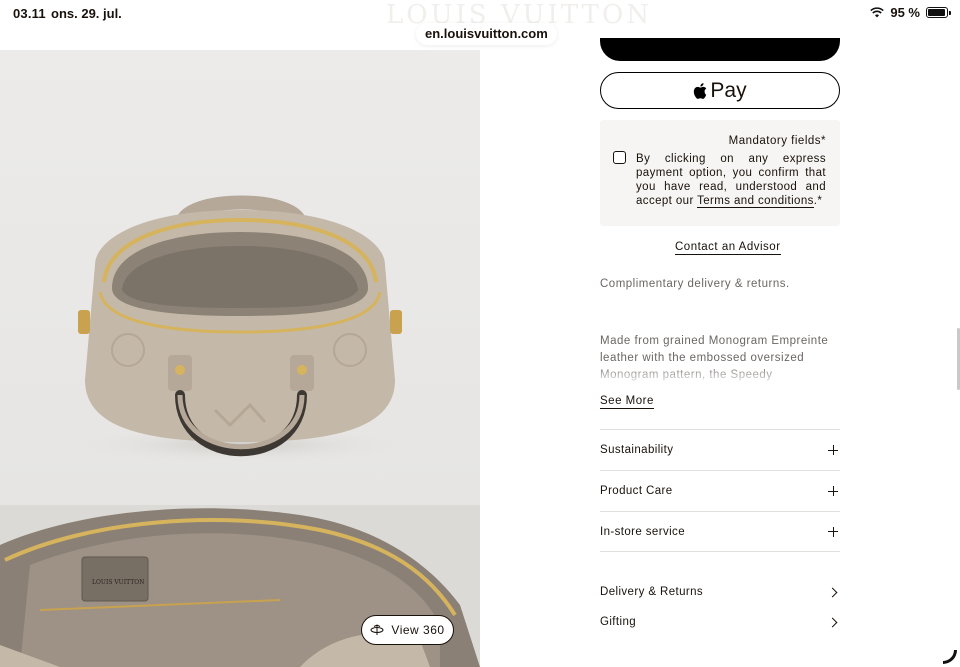 Image resolution: width=960 pixels, height=667 pixels. What do you see at coordinates (118, 582) in the screenshot?
I see `svg-text: LOUIS VUITTON` at bounding box center [118, 582].